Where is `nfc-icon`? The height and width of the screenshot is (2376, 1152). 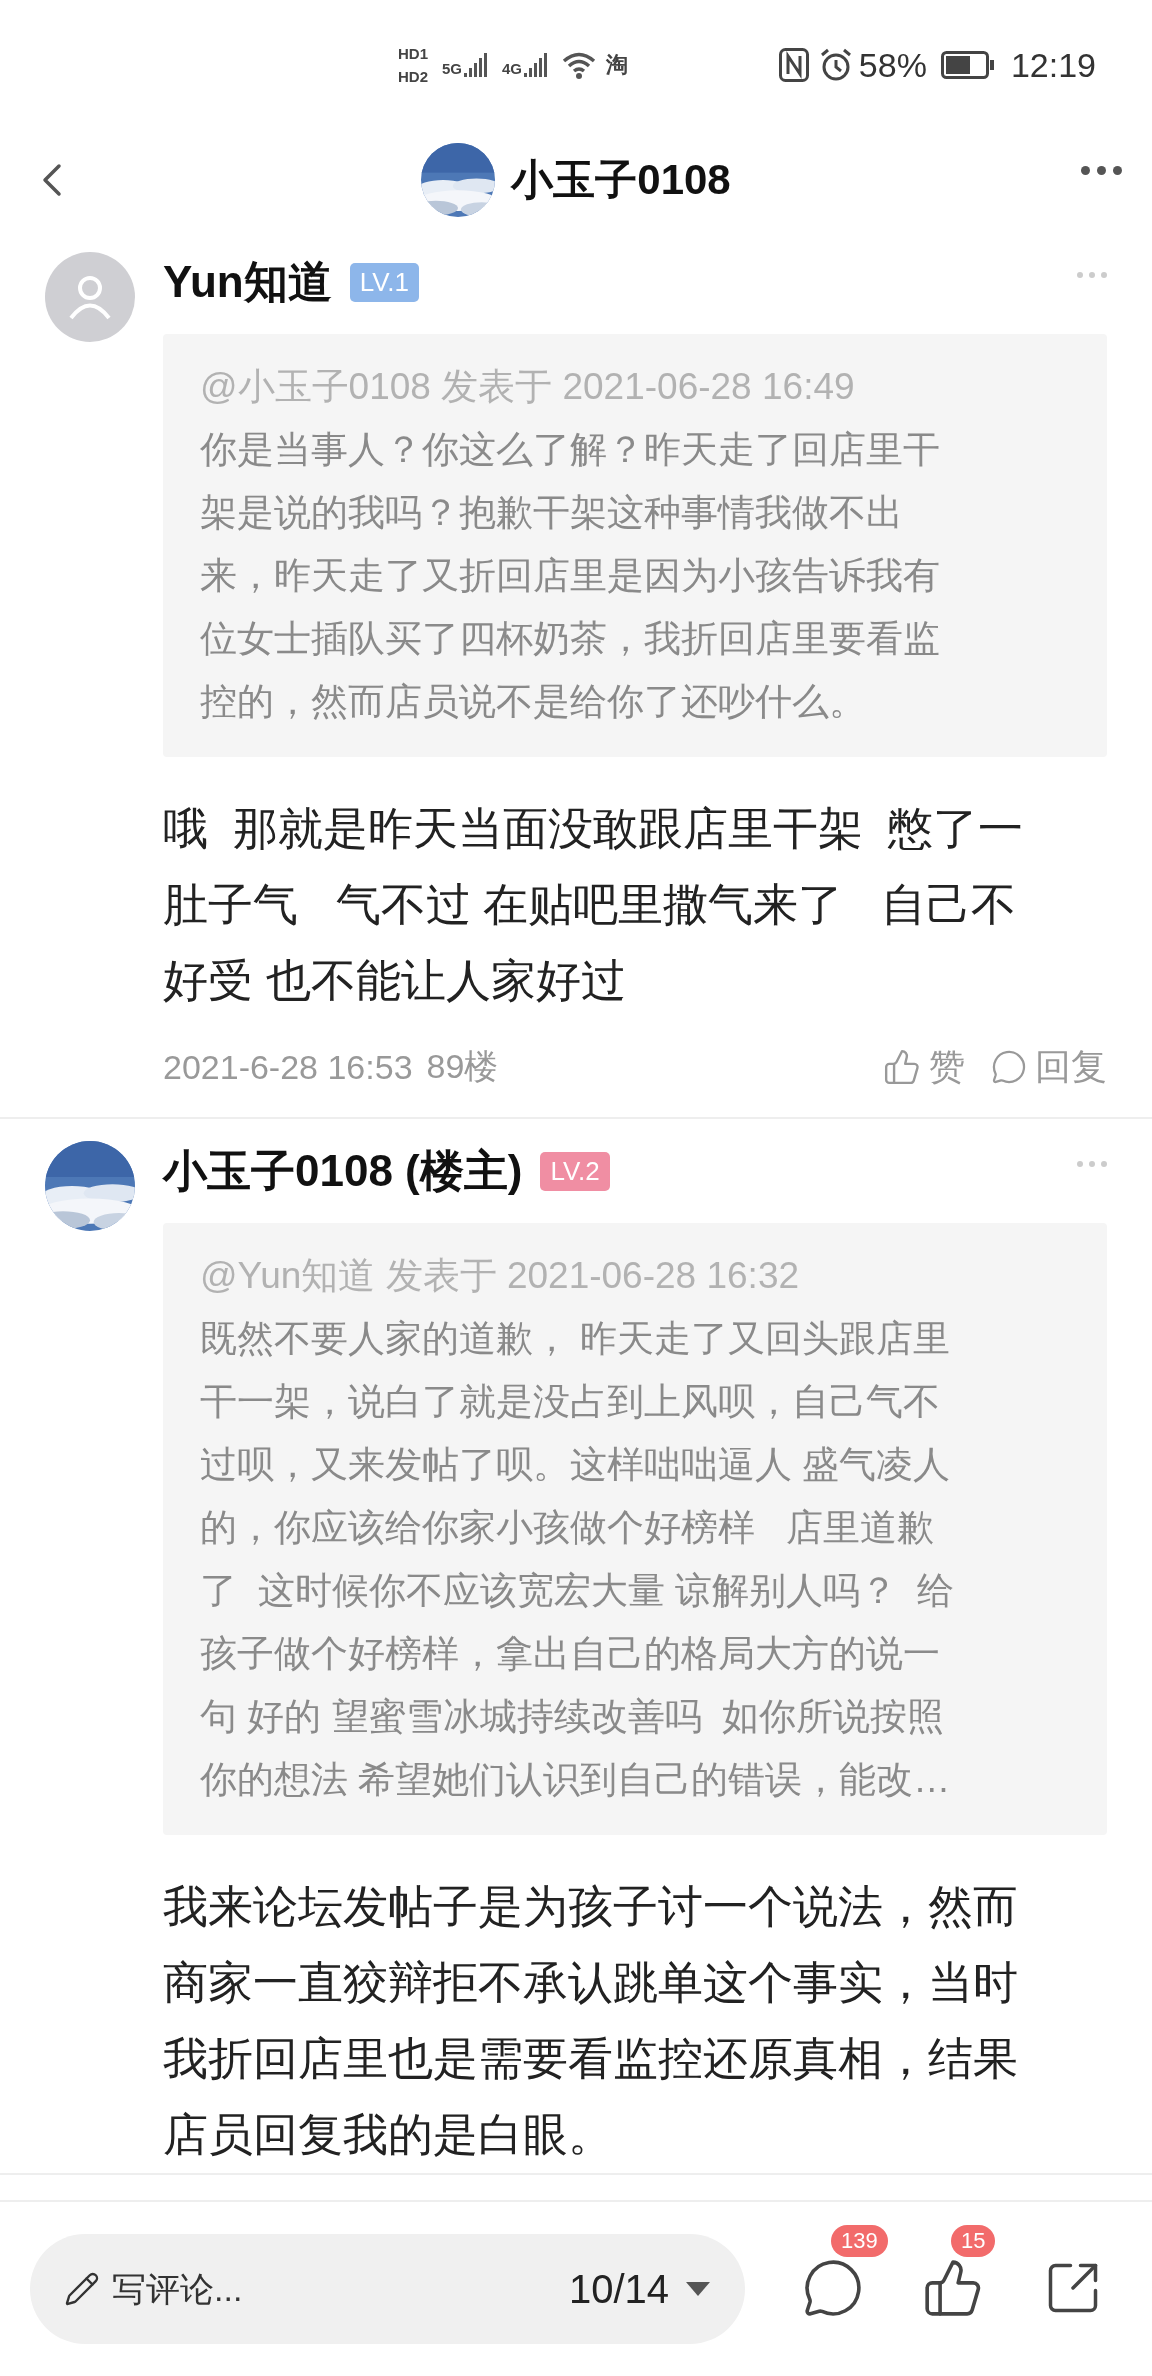 nfc-icon is located at coordinates (793, 65).